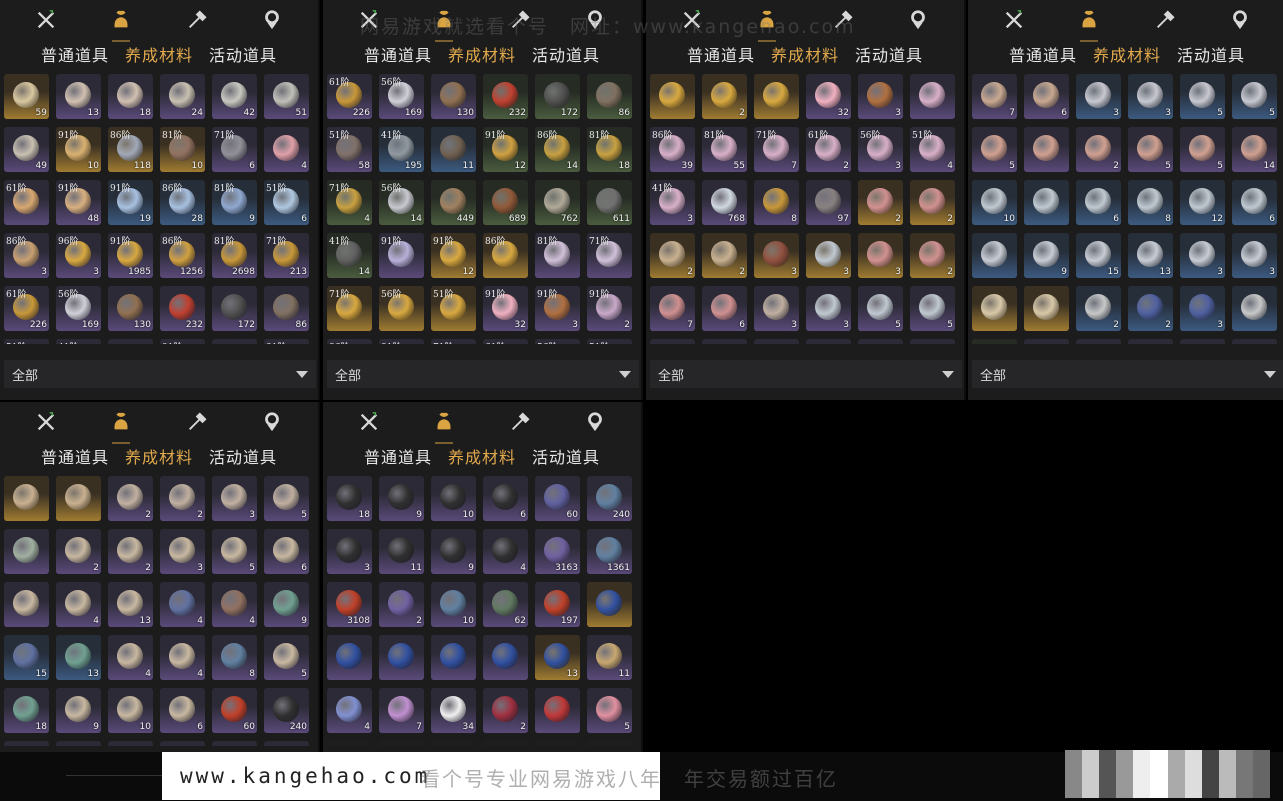  Describe the element at coordinates (1098, 255) in the screenshot. I see `item-slot: 15` at that location.